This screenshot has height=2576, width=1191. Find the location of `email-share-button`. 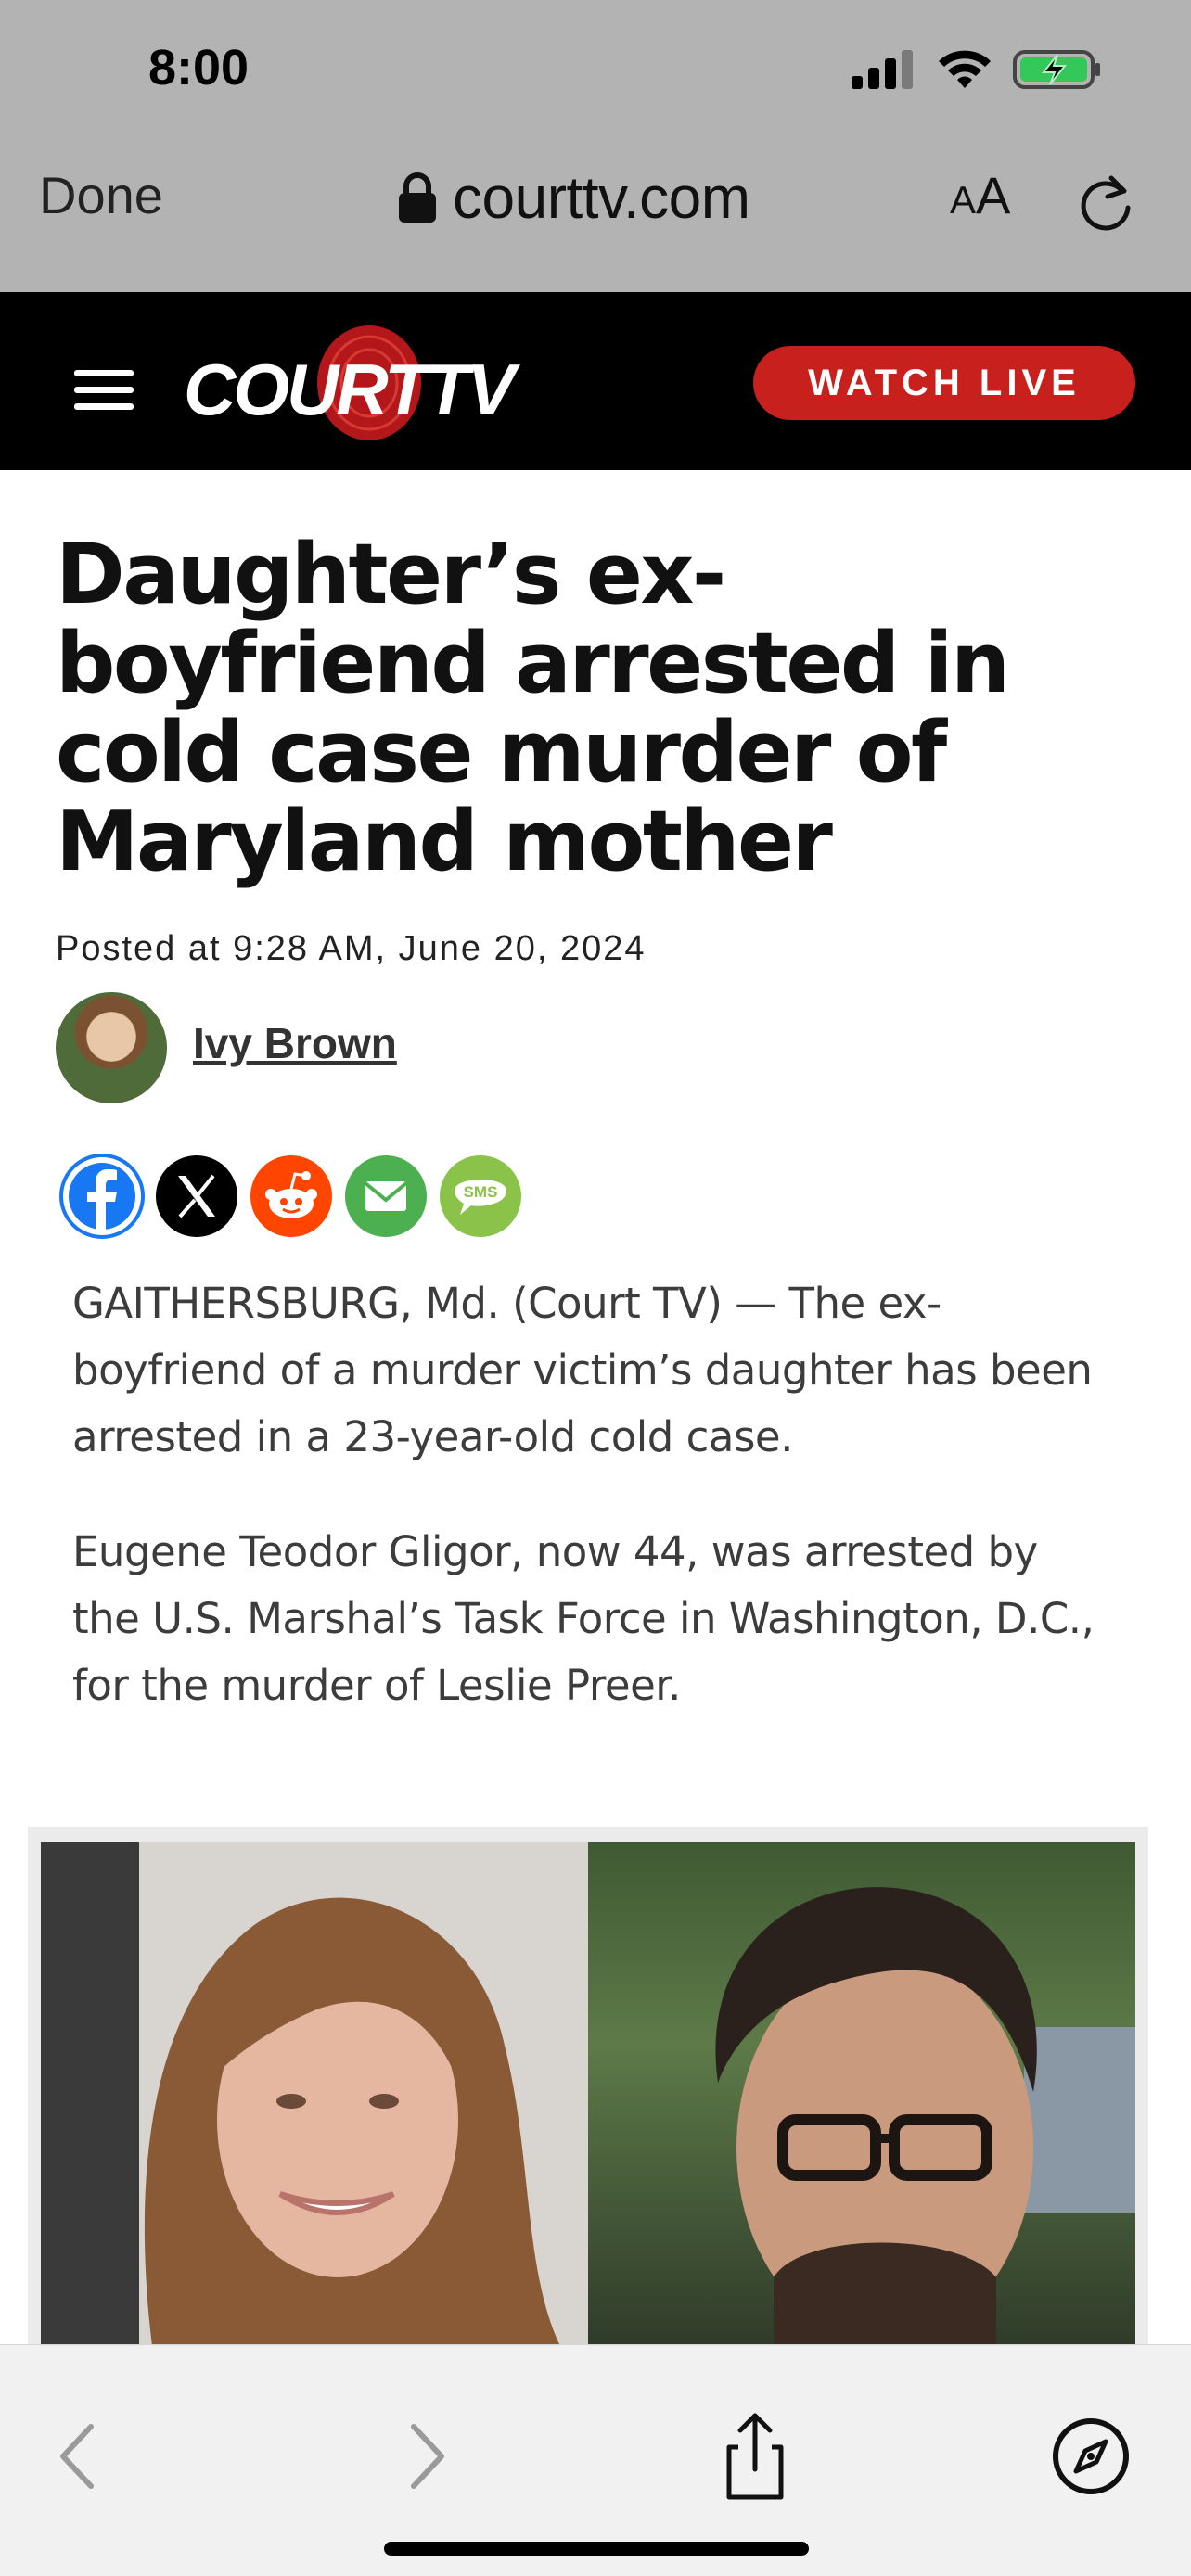

email-share-button is located at coordinates (386, 1196).